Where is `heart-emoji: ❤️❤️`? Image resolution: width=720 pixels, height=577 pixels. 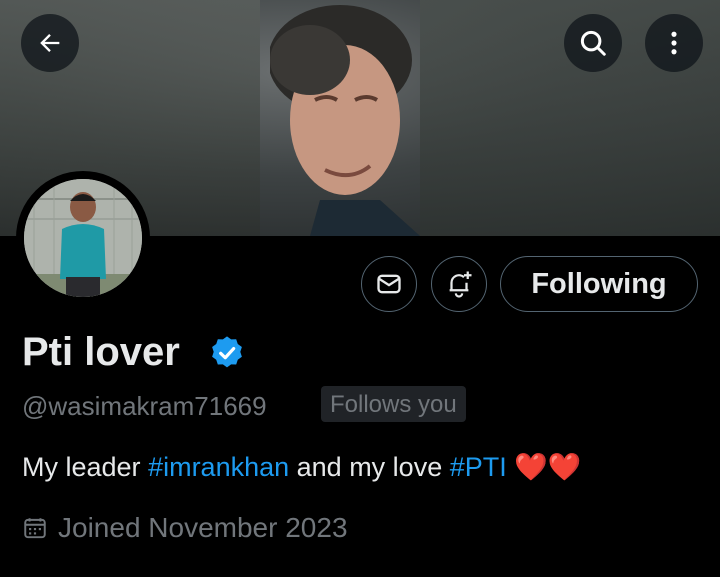
heart-emoji: ❤️❤️ is located at coordinates (548, 467).